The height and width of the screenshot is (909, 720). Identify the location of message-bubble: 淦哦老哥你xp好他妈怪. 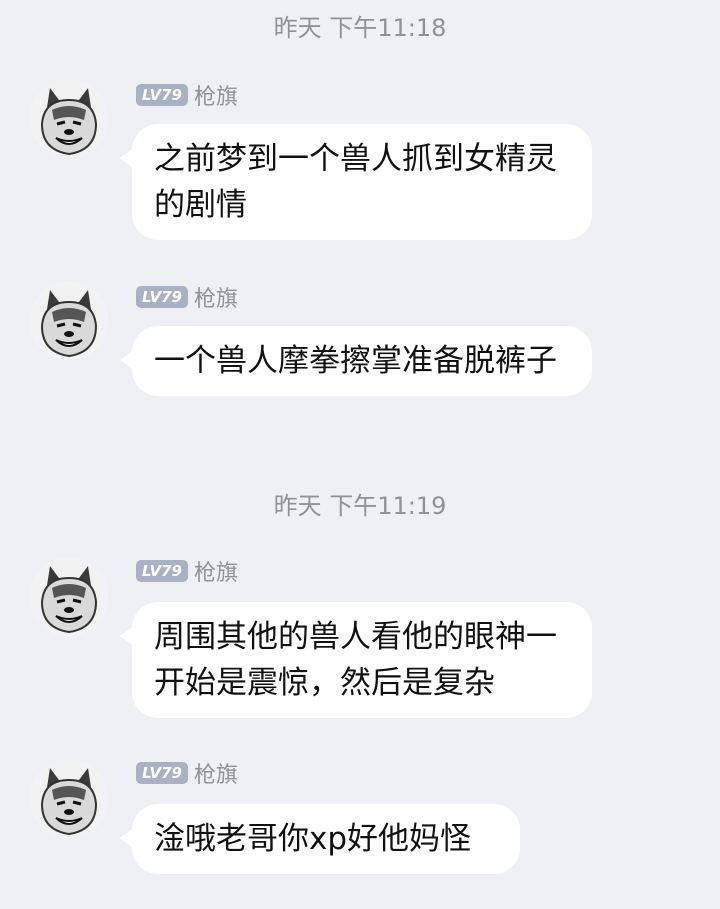
(320, 839).